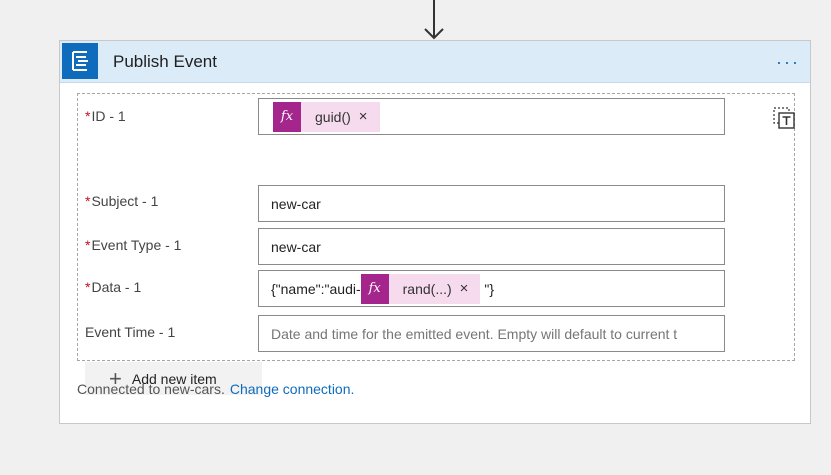  Describe the element at coordinates (296, 203) in the screenshot. I see `subject-value: new-car` at that location.